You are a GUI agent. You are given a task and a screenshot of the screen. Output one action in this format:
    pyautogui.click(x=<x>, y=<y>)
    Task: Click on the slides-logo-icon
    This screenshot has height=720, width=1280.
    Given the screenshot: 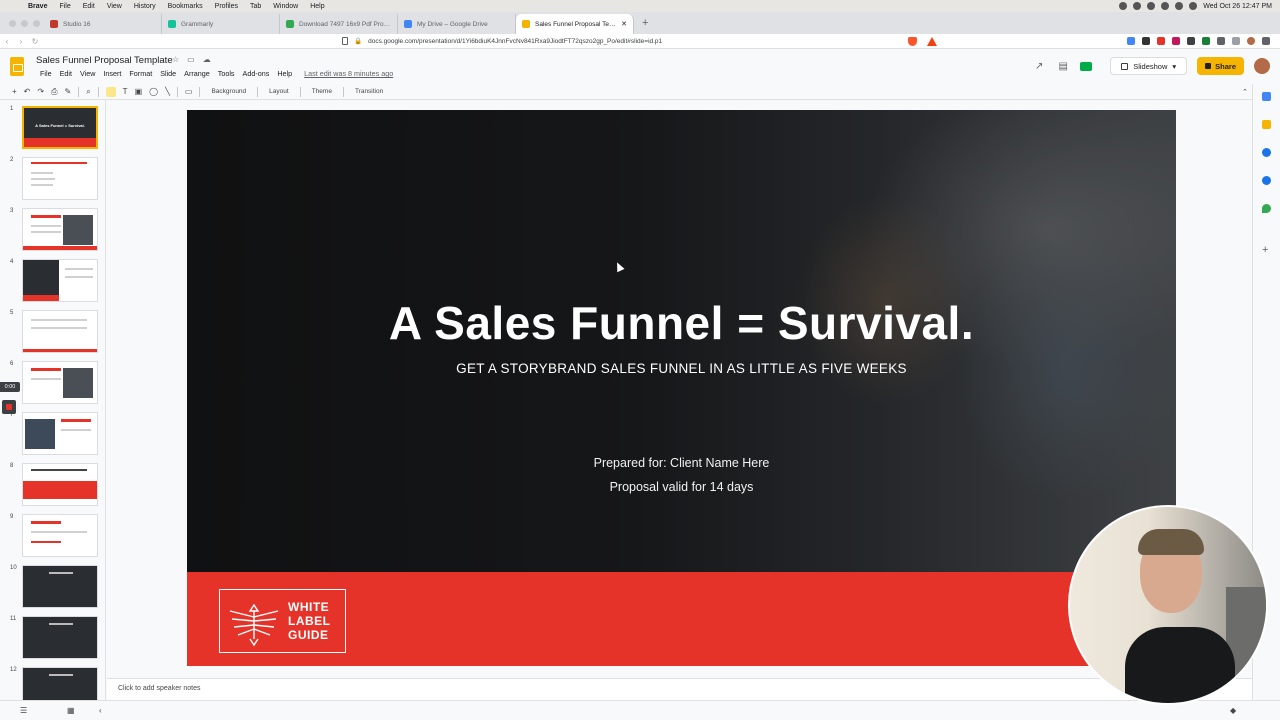 What is the action you would take?
    pyautogui.click(x=17, y=66)
    